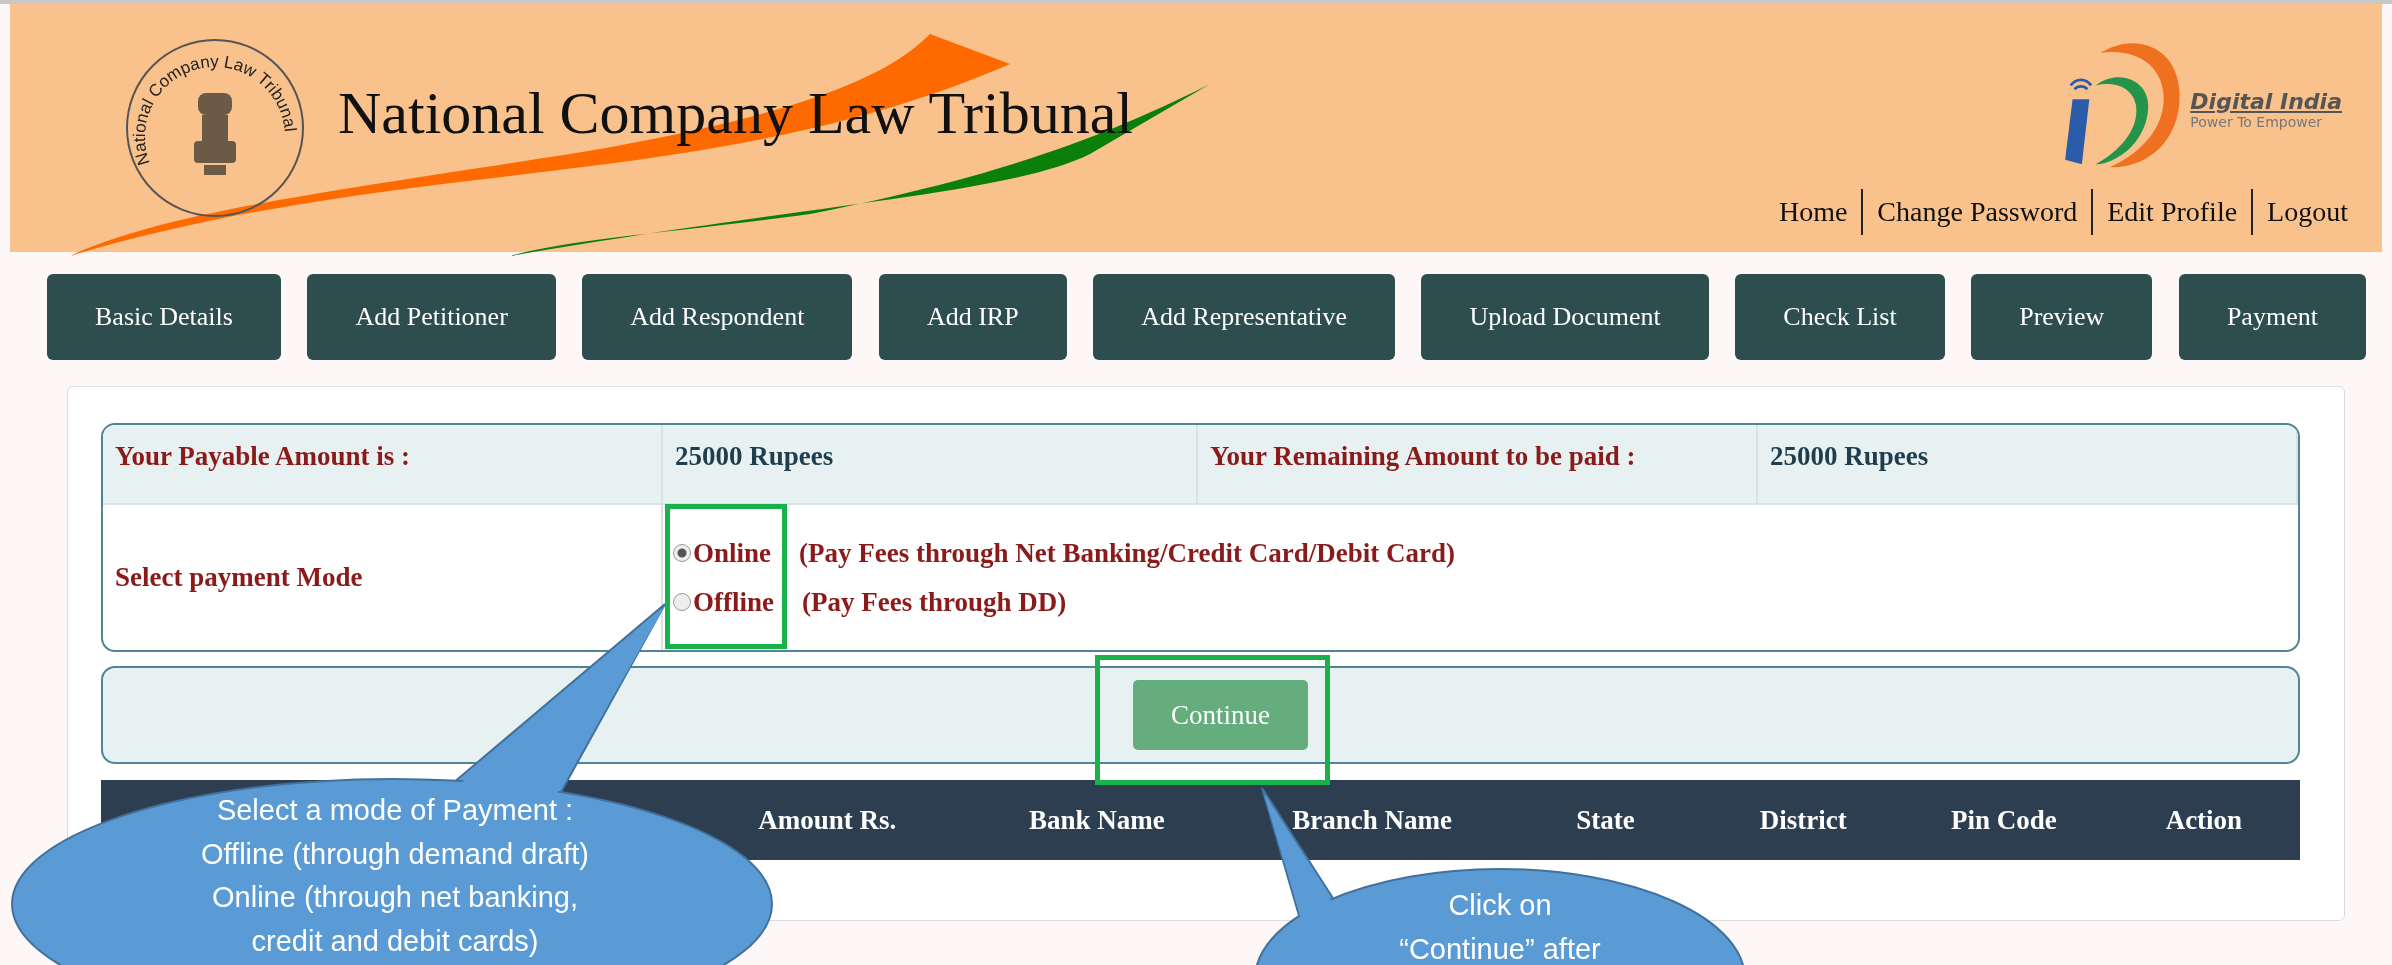  Describe the element at coordinates (1813, 212) in the screenshot. I see `header-link: Home` at that location.